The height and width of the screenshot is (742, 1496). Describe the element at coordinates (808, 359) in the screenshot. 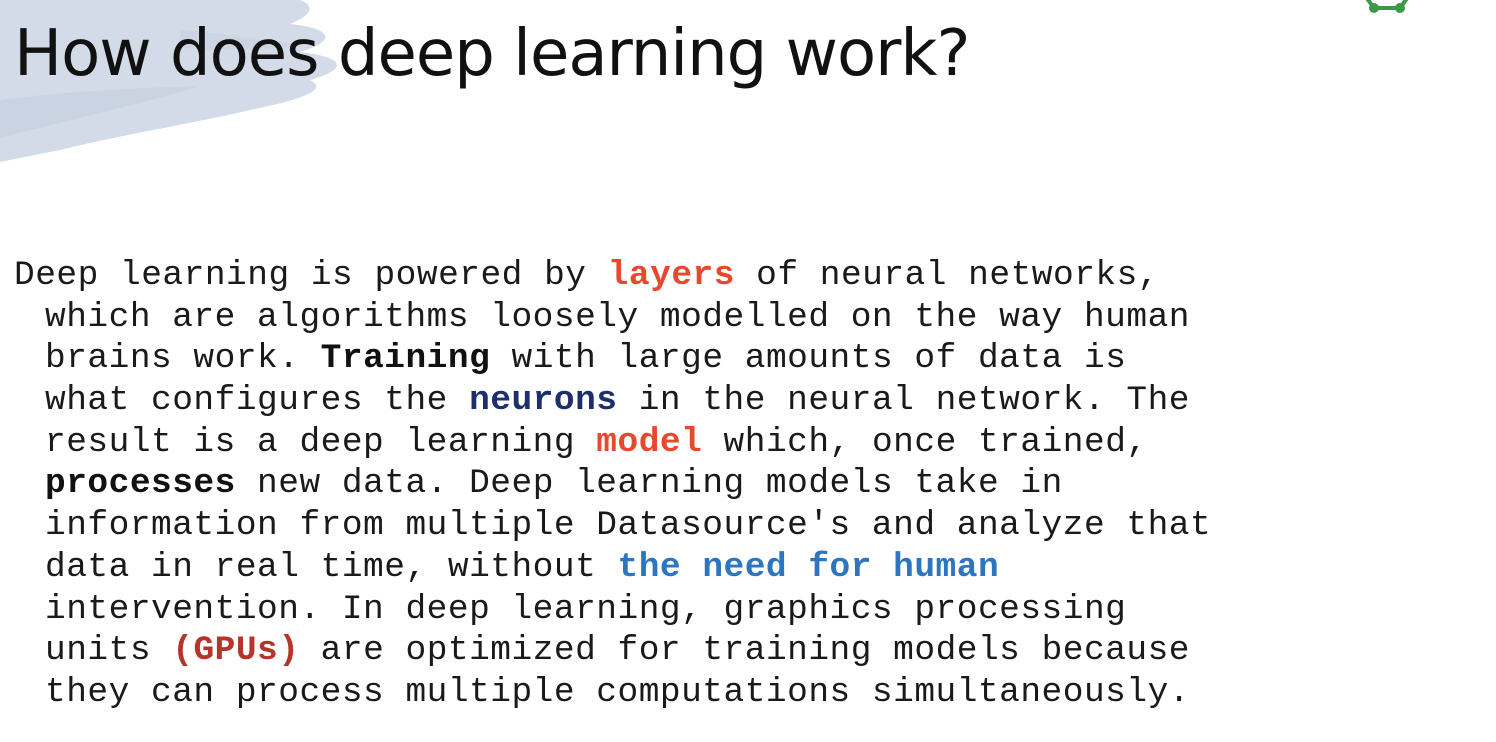

I see `paragraph-text: with large amounts of data is` at that location.